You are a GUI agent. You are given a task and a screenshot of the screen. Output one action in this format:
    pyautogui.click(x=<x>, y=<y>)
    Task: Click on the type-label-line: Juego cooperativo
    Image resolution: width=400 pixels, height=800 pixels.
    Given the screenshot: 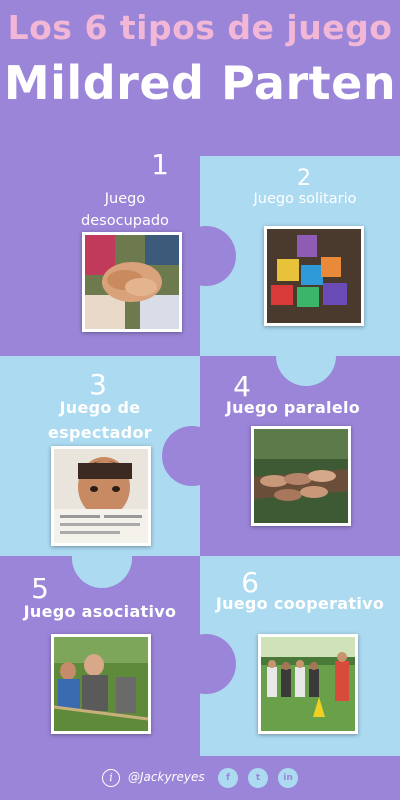 What is the action you would take?
    pyautogui.click(x=300, y=603)
    